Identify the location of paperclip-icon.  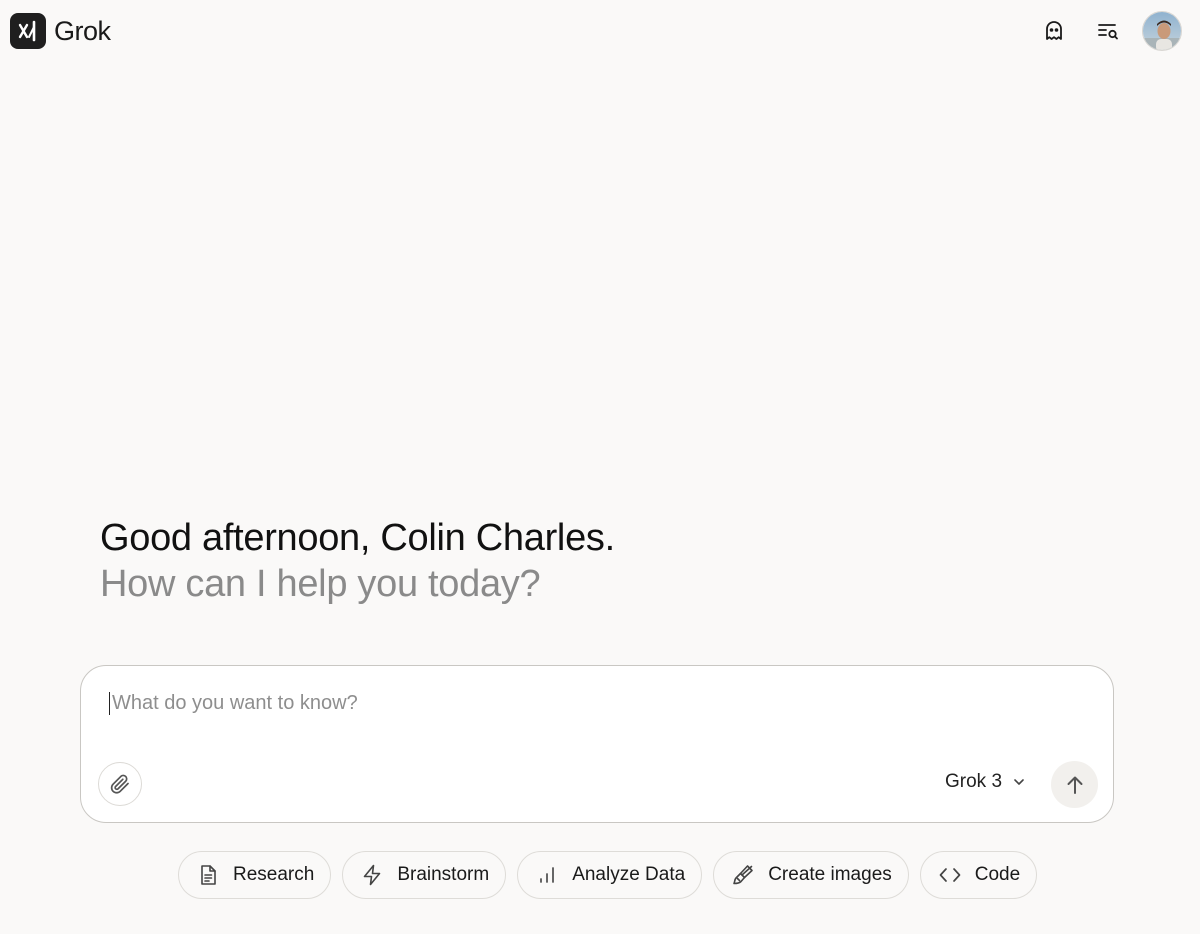
(119, 784).